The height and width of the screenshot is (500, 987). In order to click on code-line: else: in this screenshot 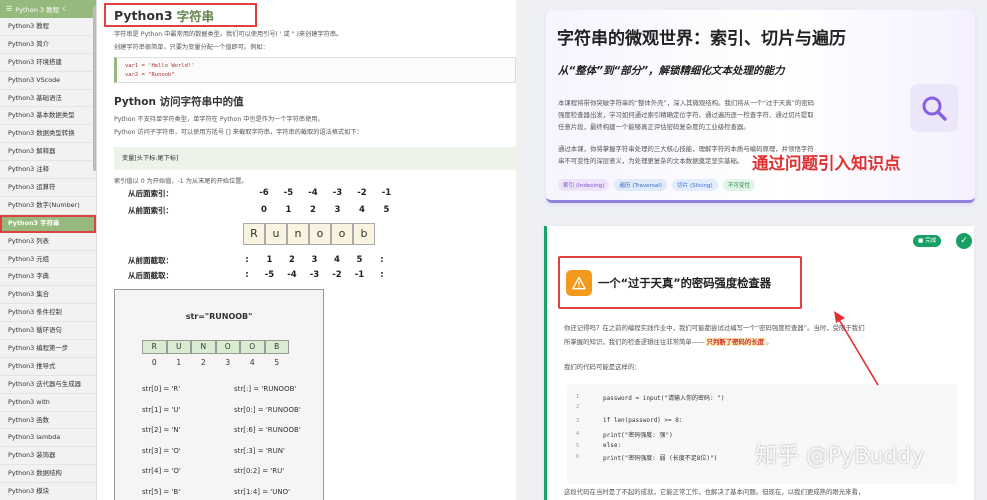, I will do `click(612, 445)`.